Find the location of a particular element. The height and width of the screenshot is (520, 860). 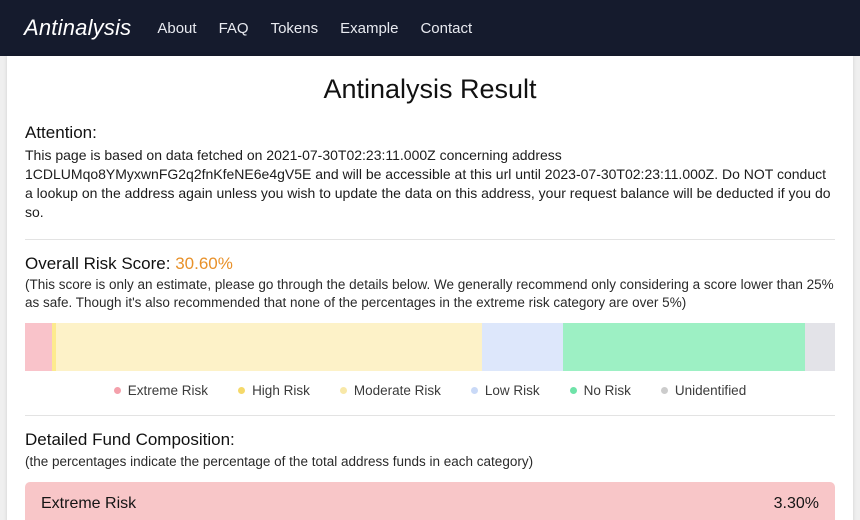

legend-label-low-risk: Low Risk is located at coordinates (512, 390).